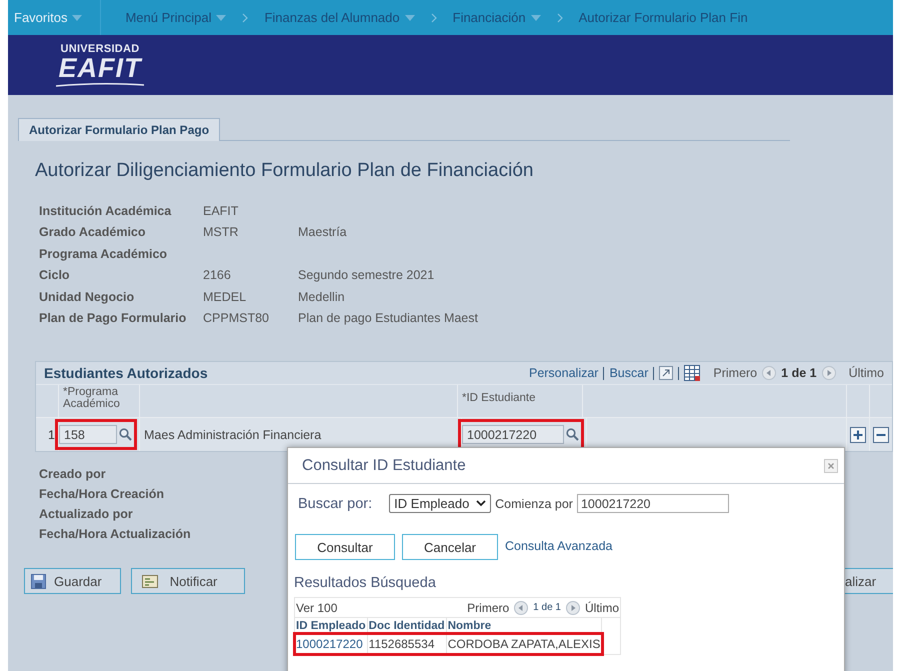 Image resolution: width=901 pixels, height=671 pixels. Describe the element at coordinates (524, 644) in the screenshot. I see `table-cell: CORDOBA ZAPATA,ALEXIS` at that location.